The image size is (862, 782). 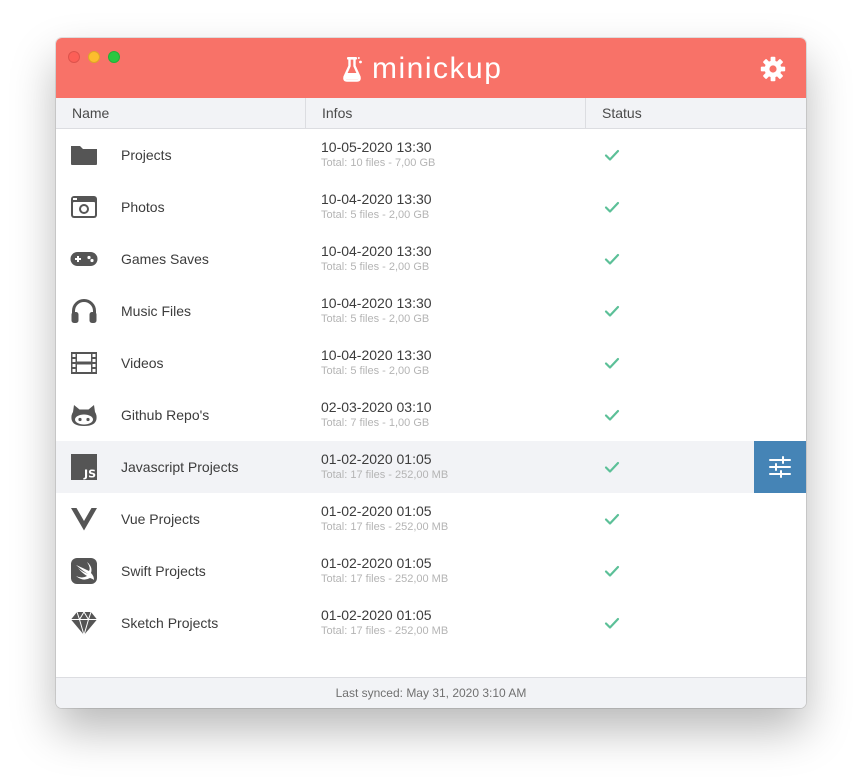 I want to click on app-title: minickup, so click(x=437, y=68).